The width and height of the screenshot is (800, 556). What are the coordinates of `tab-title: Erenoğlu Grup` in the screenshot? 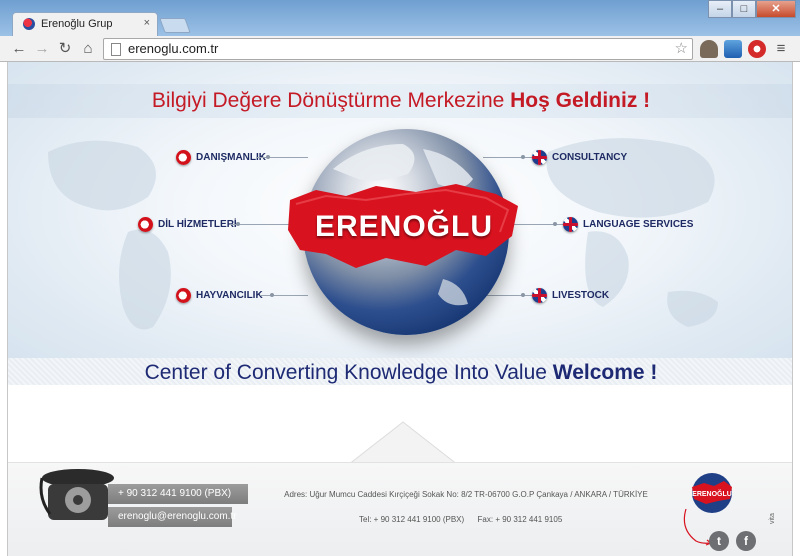 It's located at (77, 24).